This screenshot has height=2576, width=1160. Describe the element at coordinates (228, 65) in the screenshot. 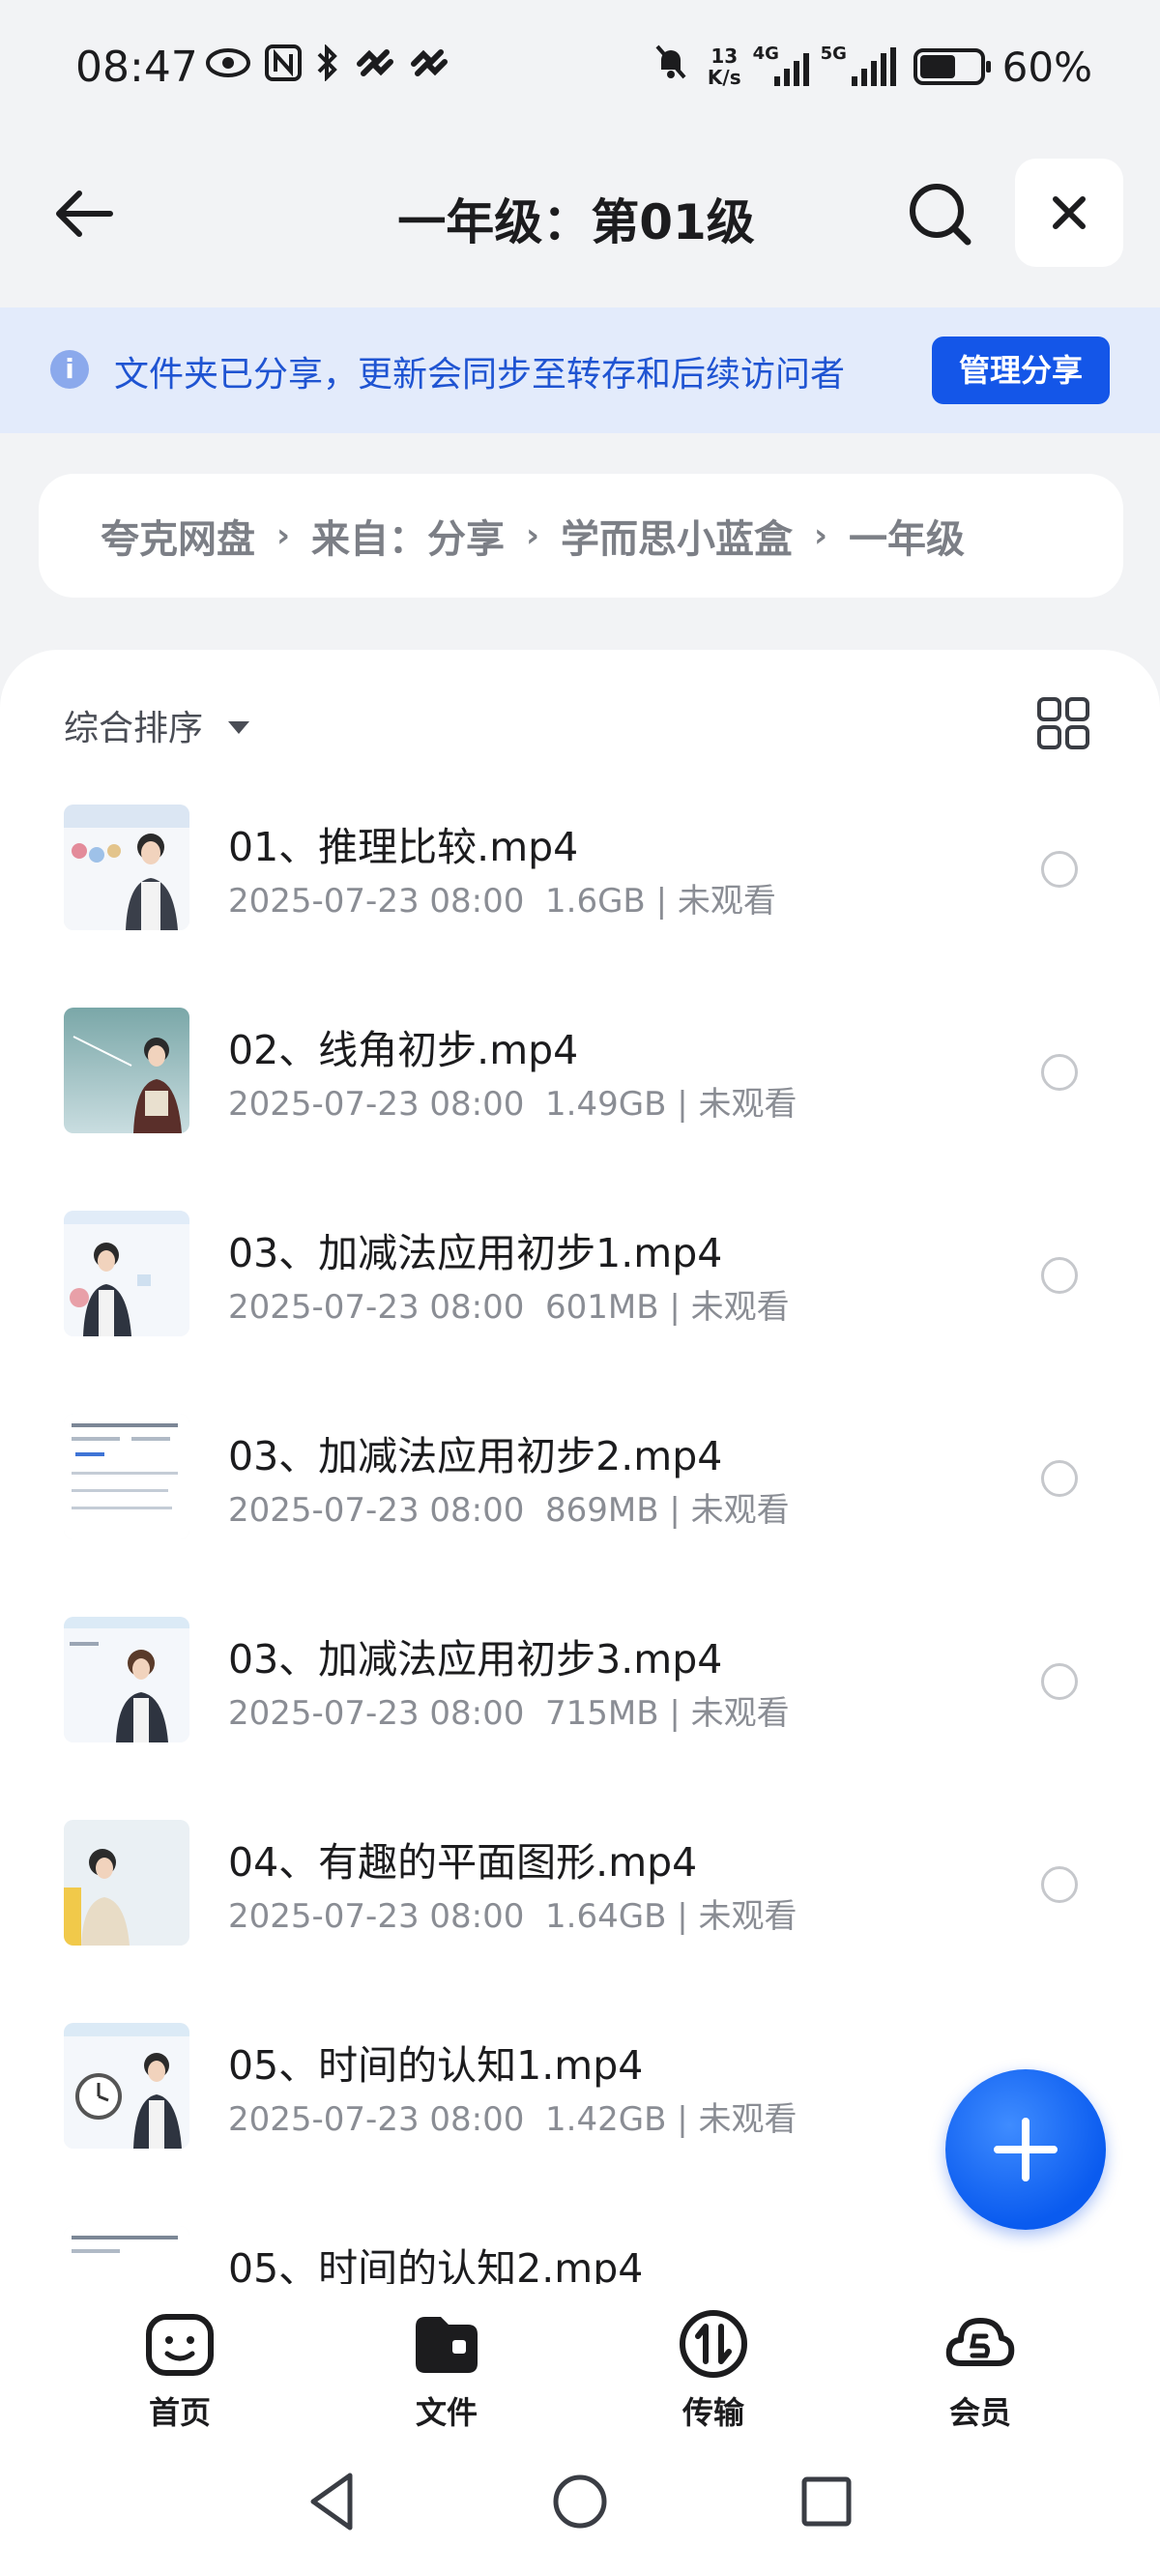

I see `eye-icon` at that location.